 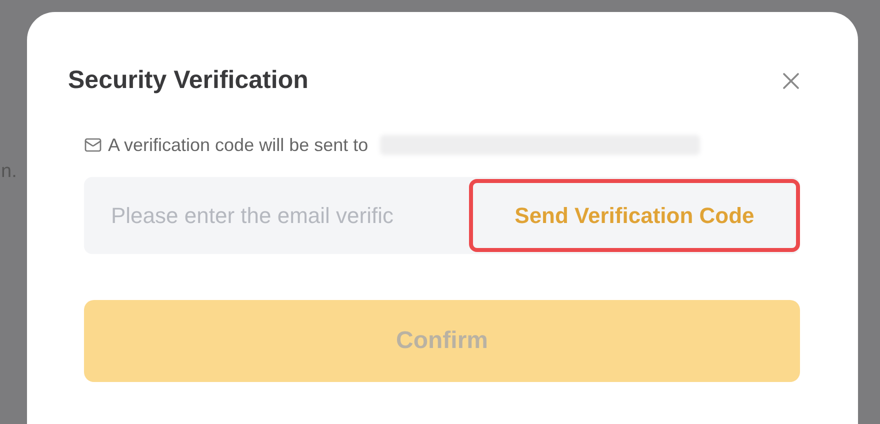 What do you see at coordinates (93, 145) in the screenshot?
I see `mail-icon` at bounding box center [93, 145].